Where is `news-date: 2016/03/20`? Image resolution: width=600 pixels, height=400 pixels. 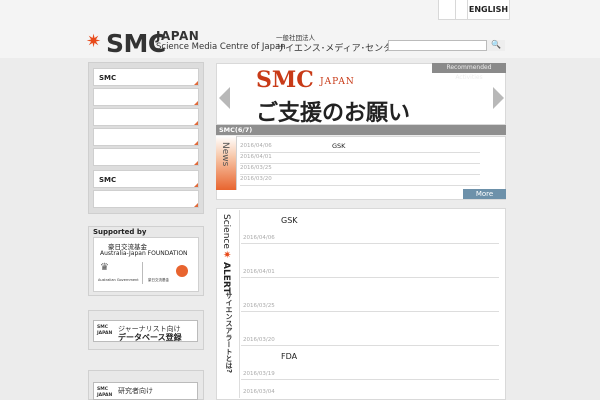
news-date: 2016/03/20 is located at coordinates (256, 179).